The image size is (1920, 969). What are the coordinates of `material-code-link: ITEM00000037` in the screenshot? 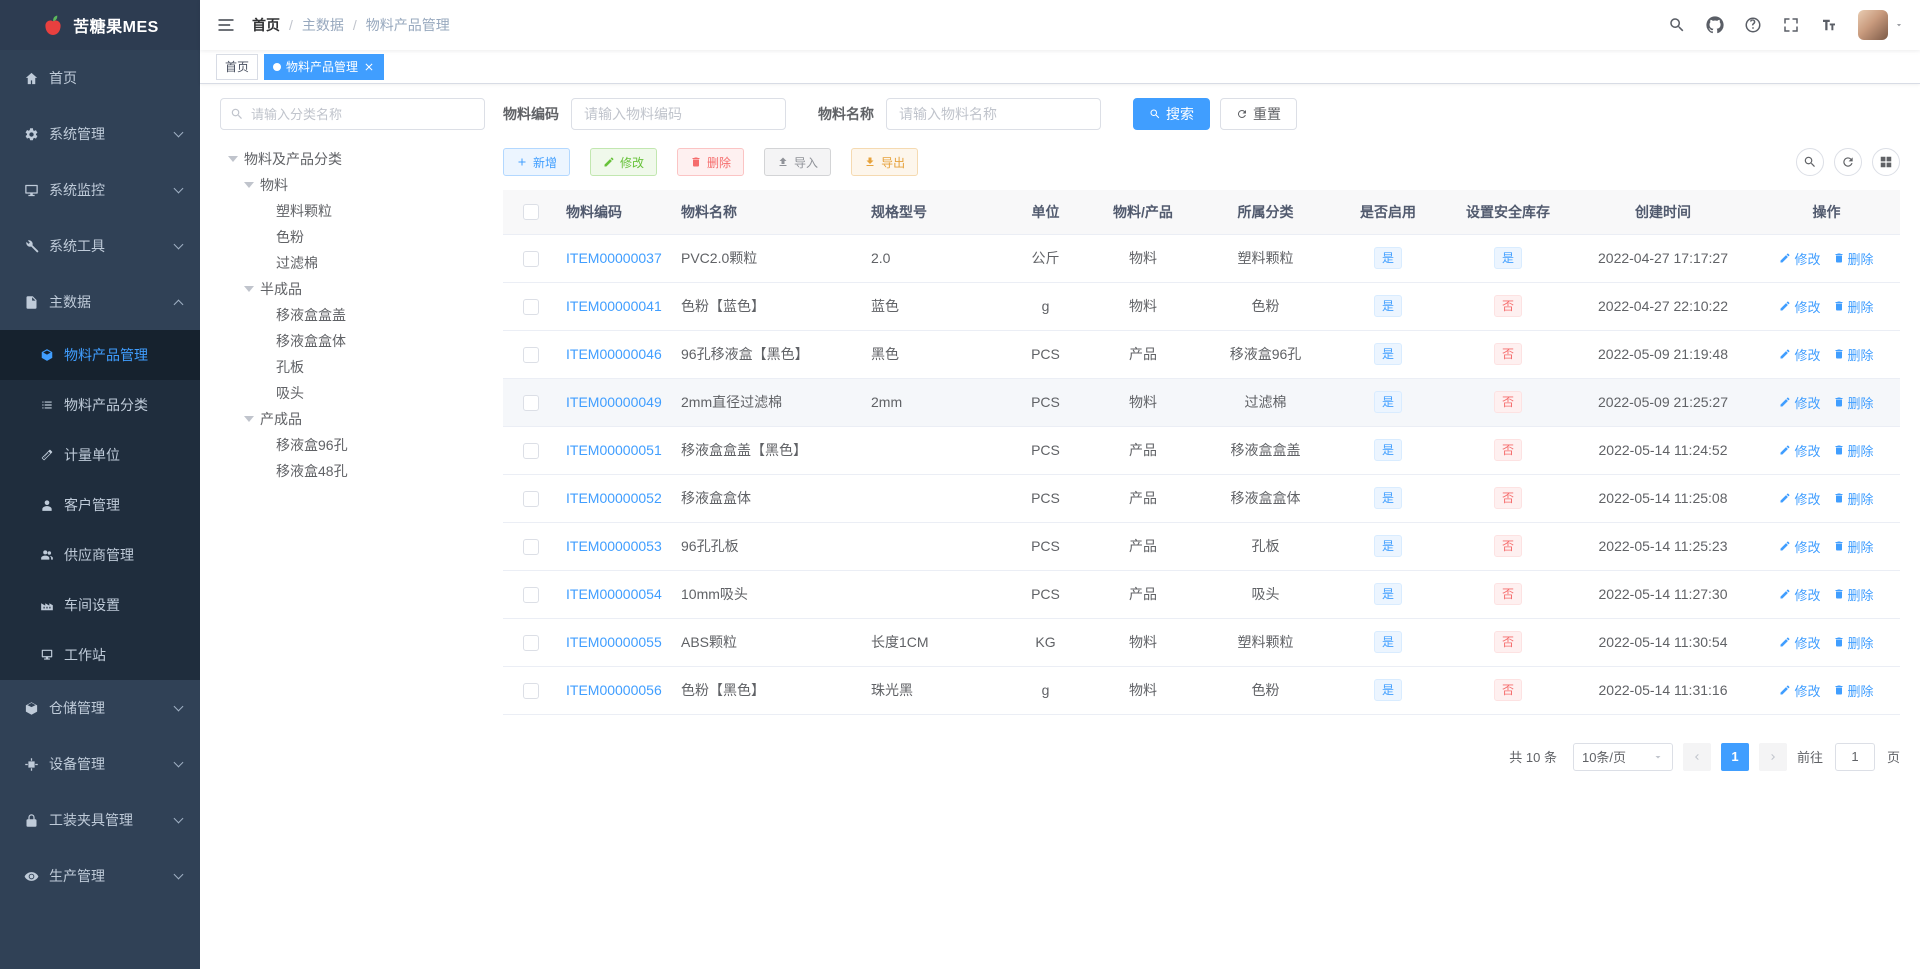 It's located at (614, 258).